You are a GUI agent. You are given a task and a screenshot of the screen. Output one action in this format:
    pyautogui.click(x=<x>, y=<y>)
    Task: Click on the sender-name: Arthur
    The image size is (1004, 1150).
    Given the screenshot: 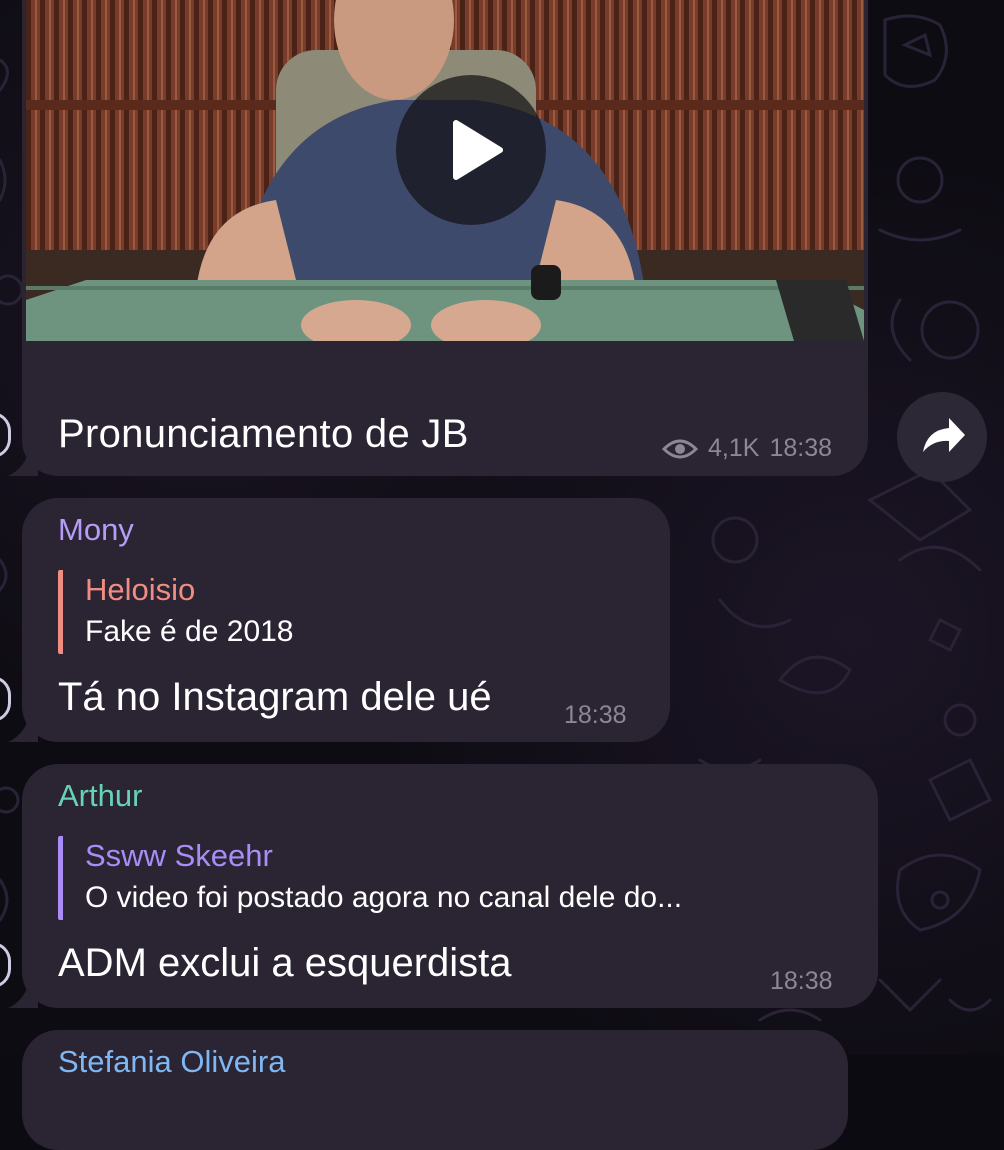 What is the action you would take?
    pyautogui.click(x=100, y=796)
    